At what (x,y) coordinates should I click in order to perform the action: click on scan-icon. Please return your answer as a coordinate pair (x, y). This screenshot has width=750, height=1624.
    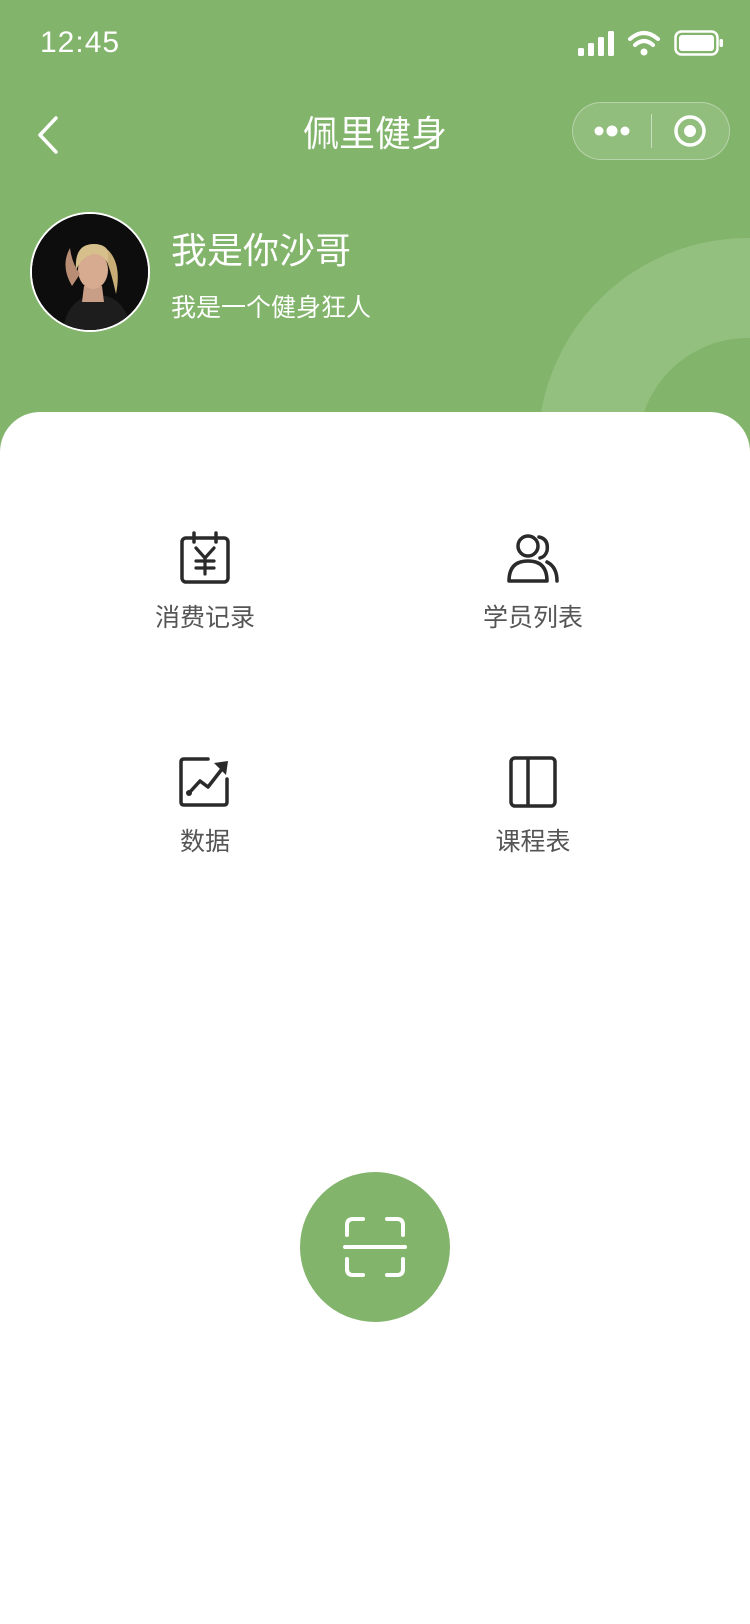
    Looking at the image, I should click on (375, 1247).